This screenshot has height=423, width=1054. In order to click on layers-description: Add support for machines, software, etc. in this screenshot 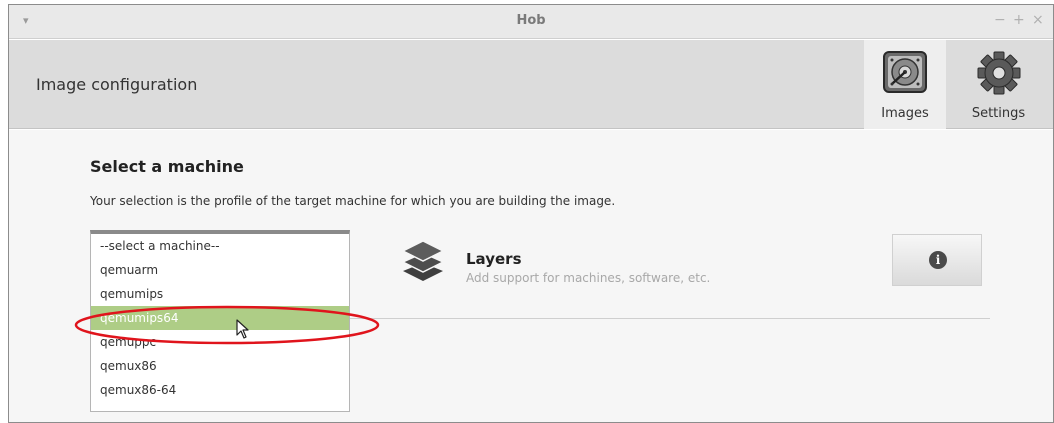, I will do `click(588, 278)`.